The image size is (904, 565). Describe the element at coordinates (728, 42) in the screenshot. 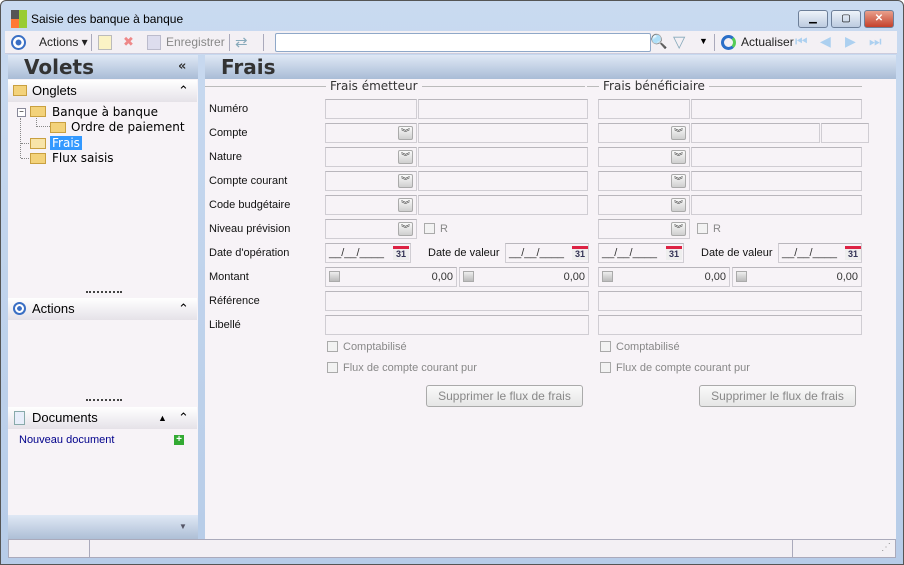

I see `refresh-icon` at that location.